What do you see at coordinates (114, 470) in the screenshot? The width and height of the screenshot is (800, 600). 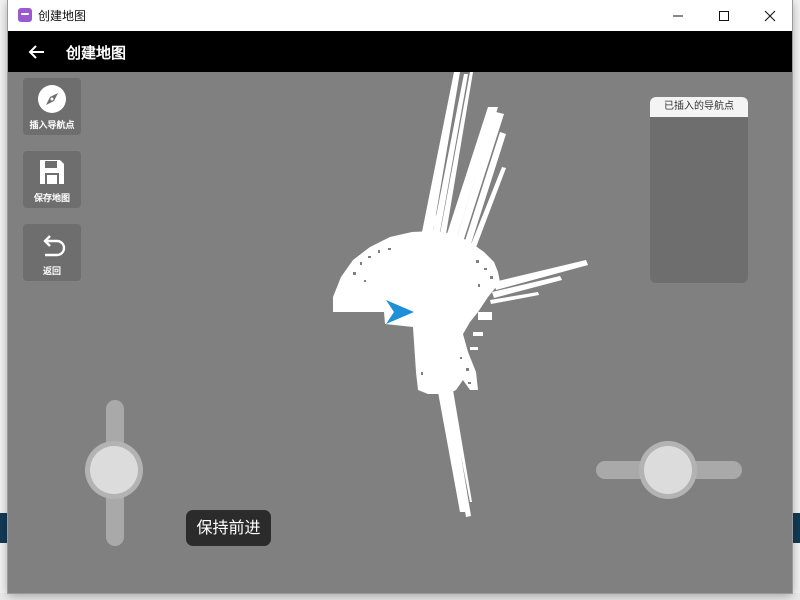 I see `linear-speed-slider-handle` at bounding box center [114, 470].